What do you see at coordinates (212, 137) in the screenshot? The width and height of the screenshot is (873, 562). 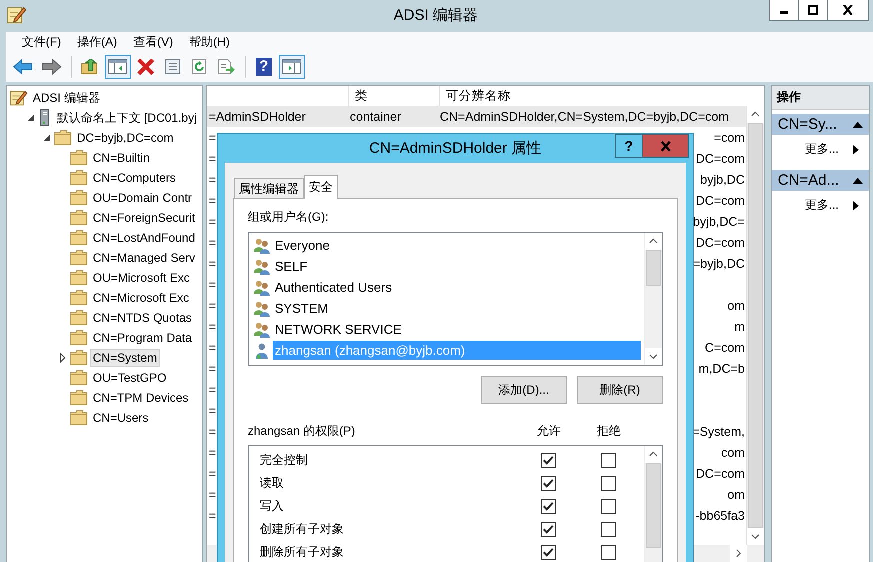 I see `table-cell-text: =` at bounding box center [212, 137].